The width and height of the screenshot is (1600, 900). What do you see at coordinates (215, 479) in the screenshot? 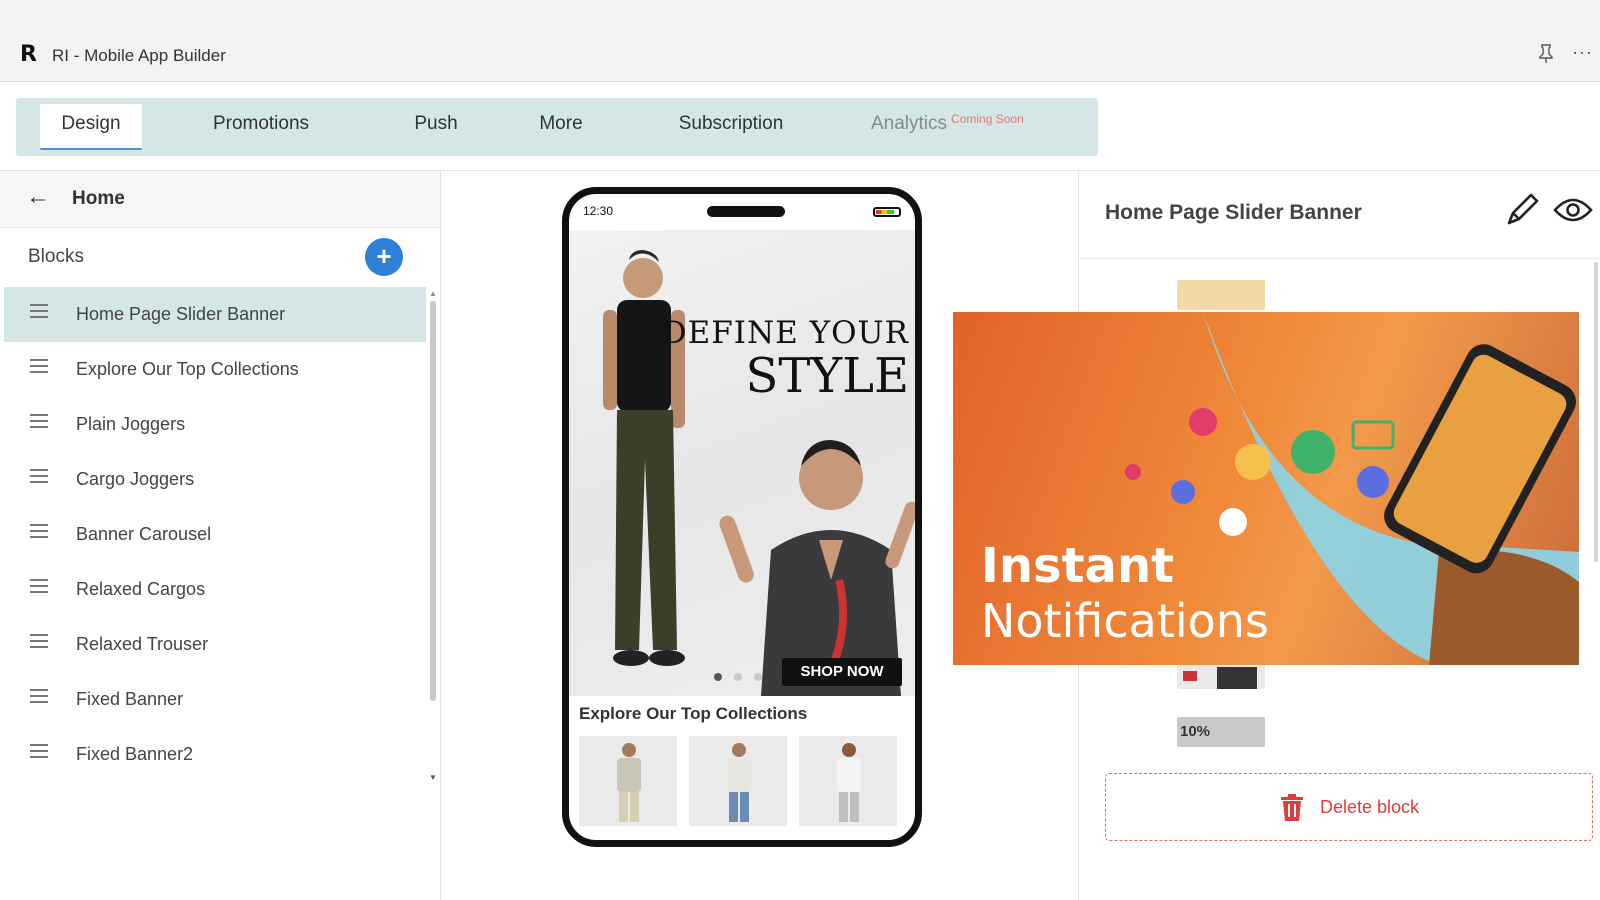
I see `block-item: Cargo Joggers` at bounding box center [215, 479].